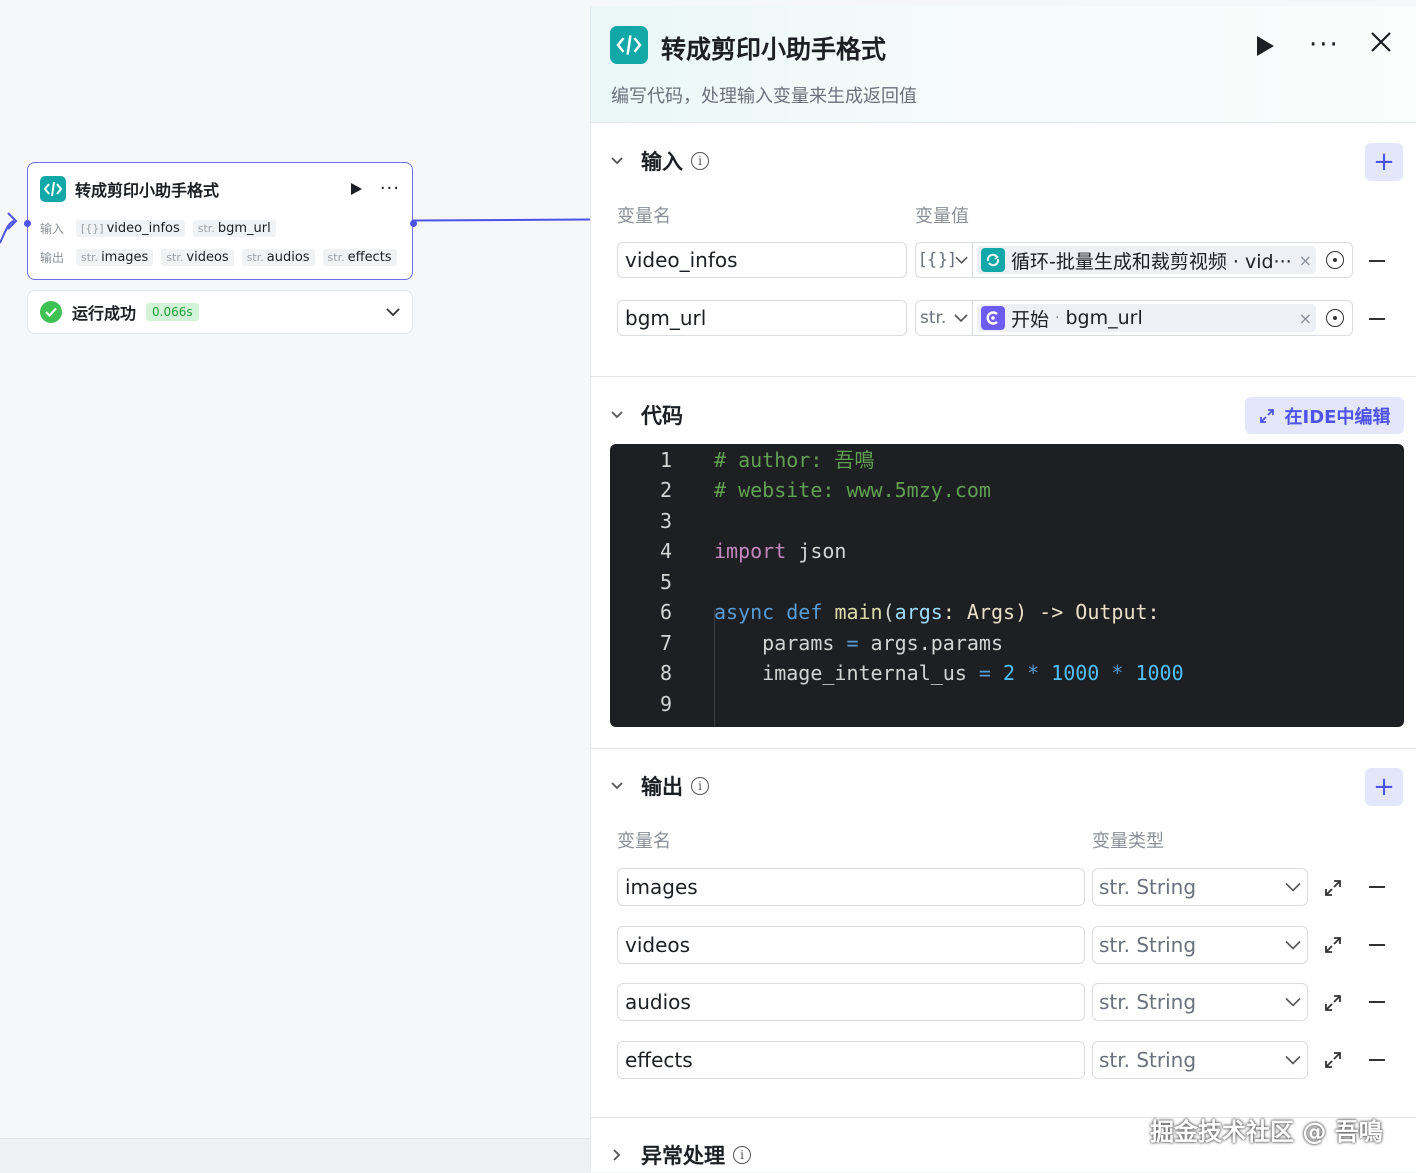 Image resolution: width=1416 pixels, height=1173 pixels. What do you see at coordinates (1324, 45) in the screenshot?
I see `more-options-icon: ···` at bounding box center [1324, 45].